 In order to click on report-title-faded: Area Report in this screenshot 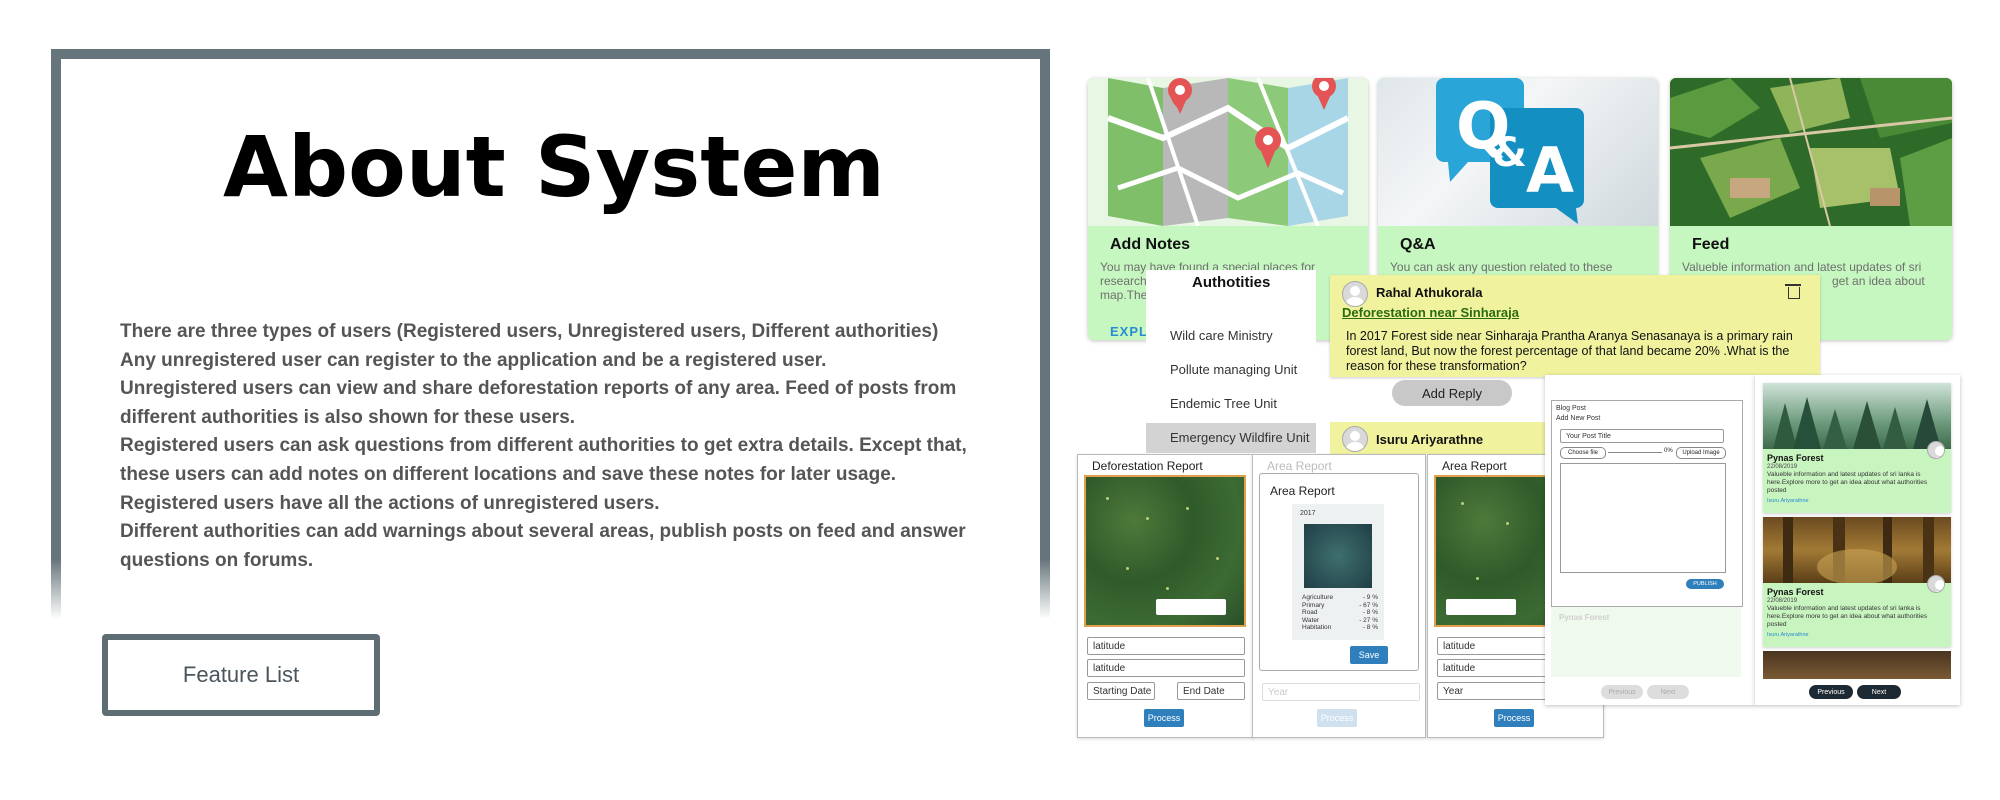, I will do `click(1299, 466)`.